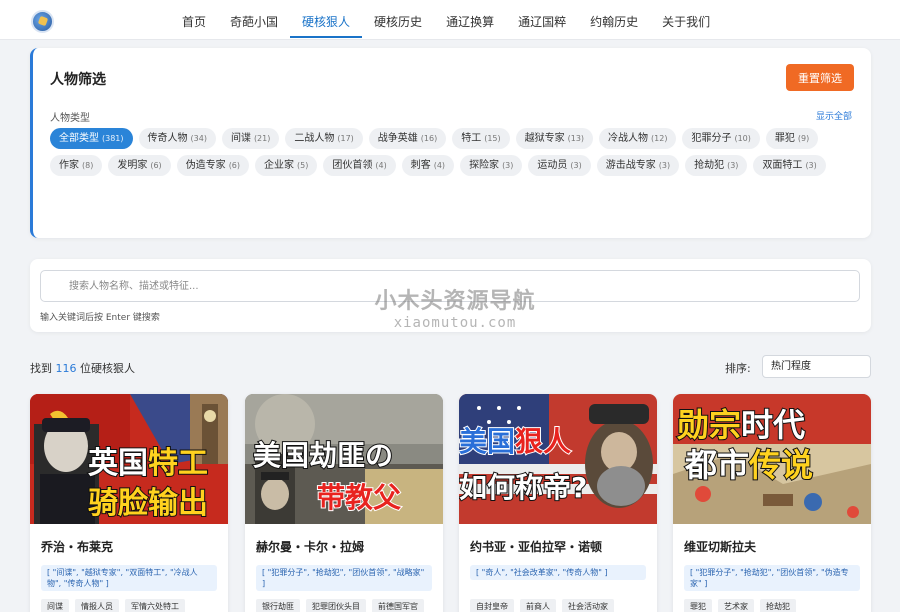  Describe the element at coordinates (638, 165) in the screenshot. I see `type-chip: 游击战专家 (3)` at that location.